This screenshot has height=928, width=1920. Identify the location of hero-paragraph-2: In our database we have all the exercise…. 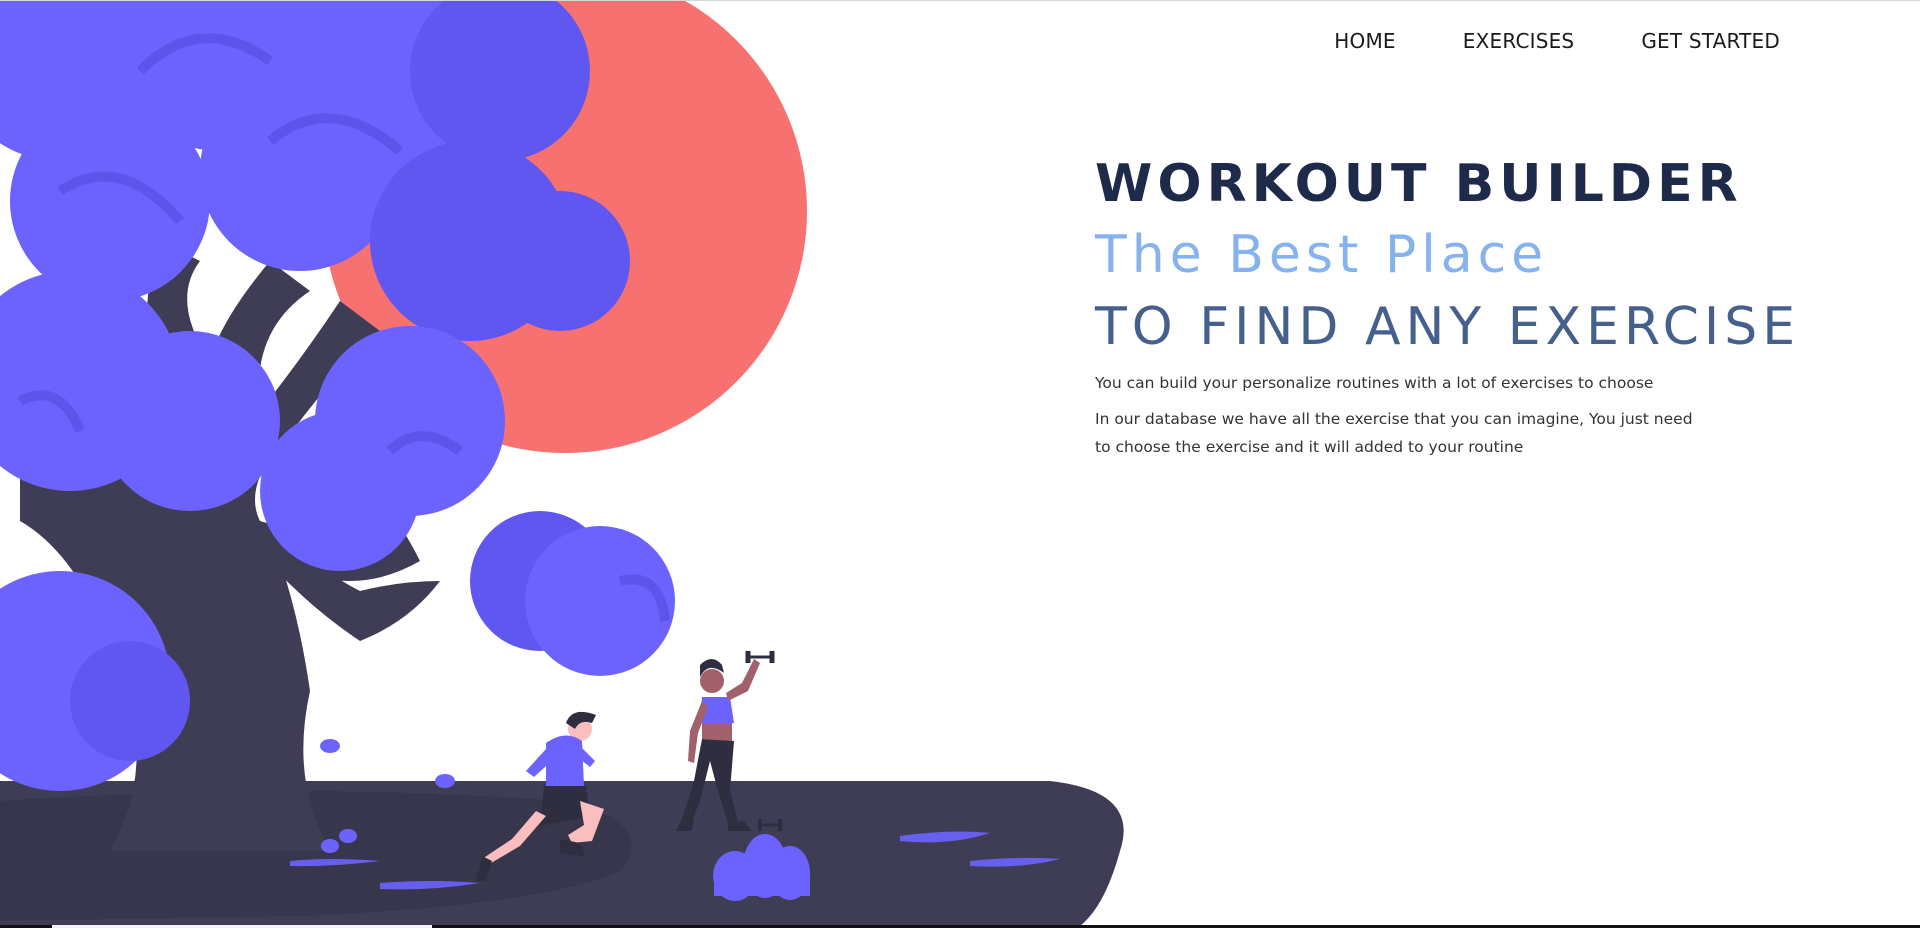
(1394, 433).